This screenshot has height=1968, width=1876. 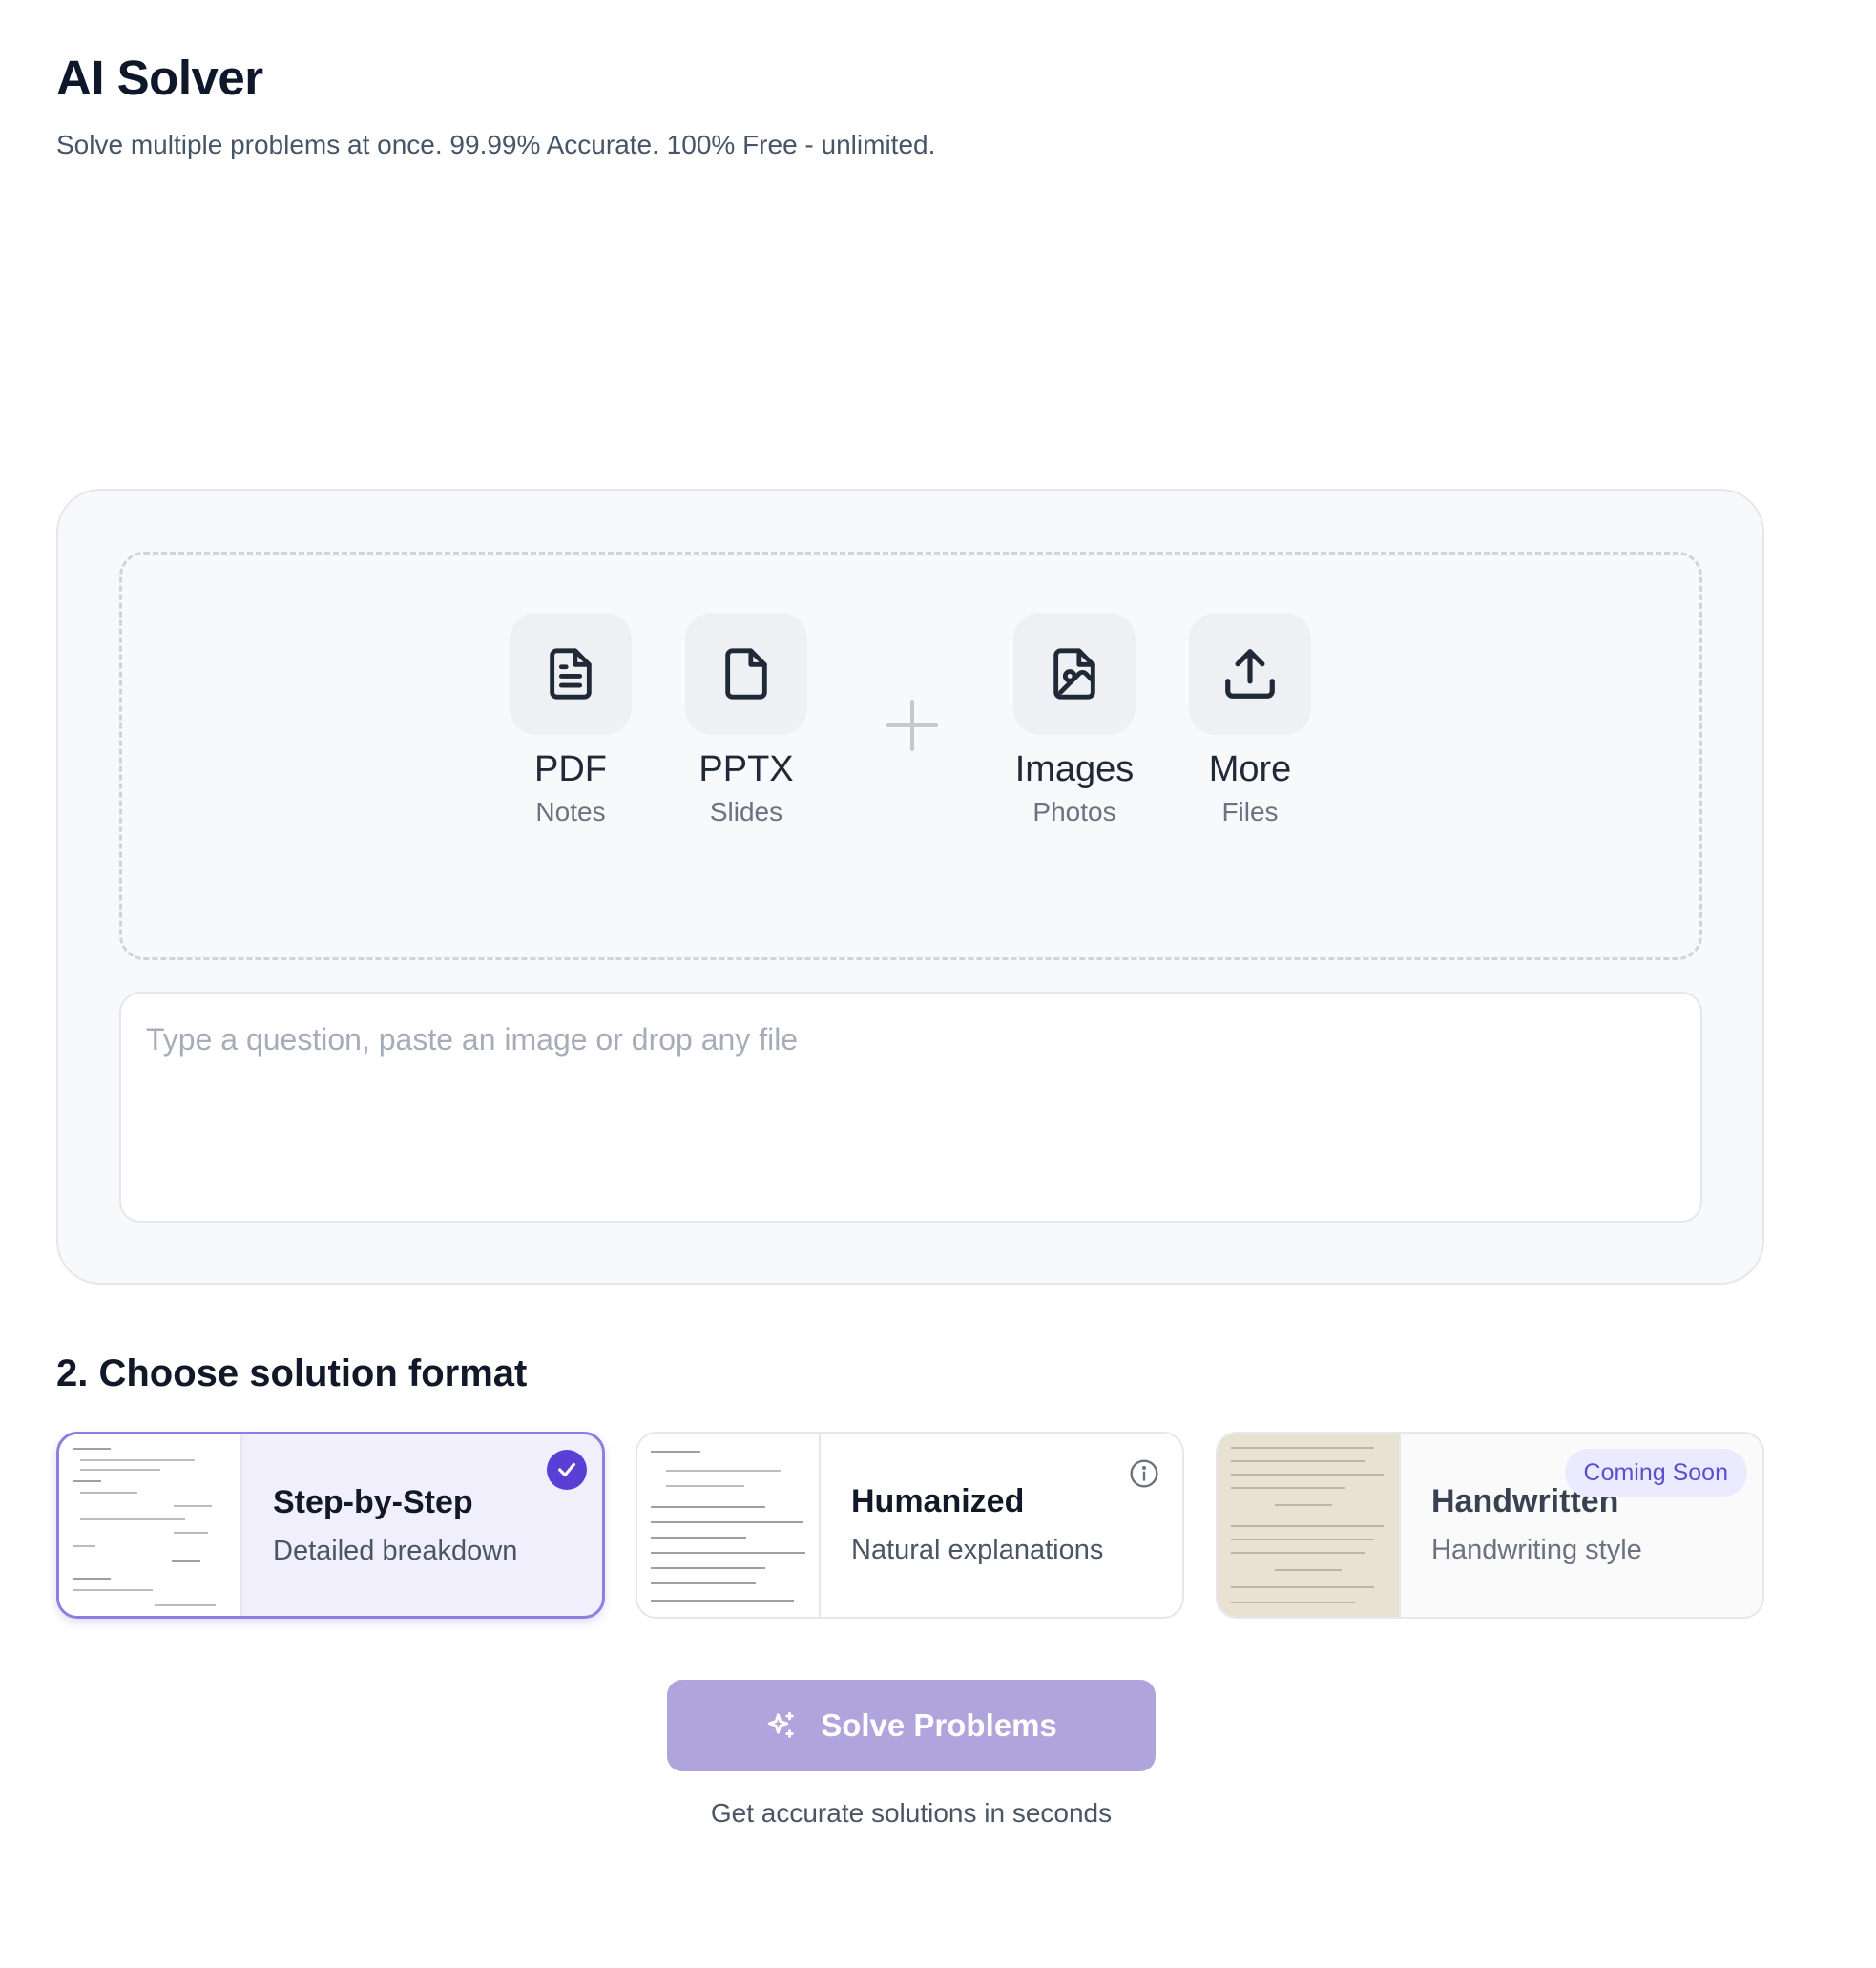 What do you see at coordinates (911, 1813) in the screenshot?
I see `solve-hint: Get accurate solutions in seconds` at bounding box center [911, 1813].